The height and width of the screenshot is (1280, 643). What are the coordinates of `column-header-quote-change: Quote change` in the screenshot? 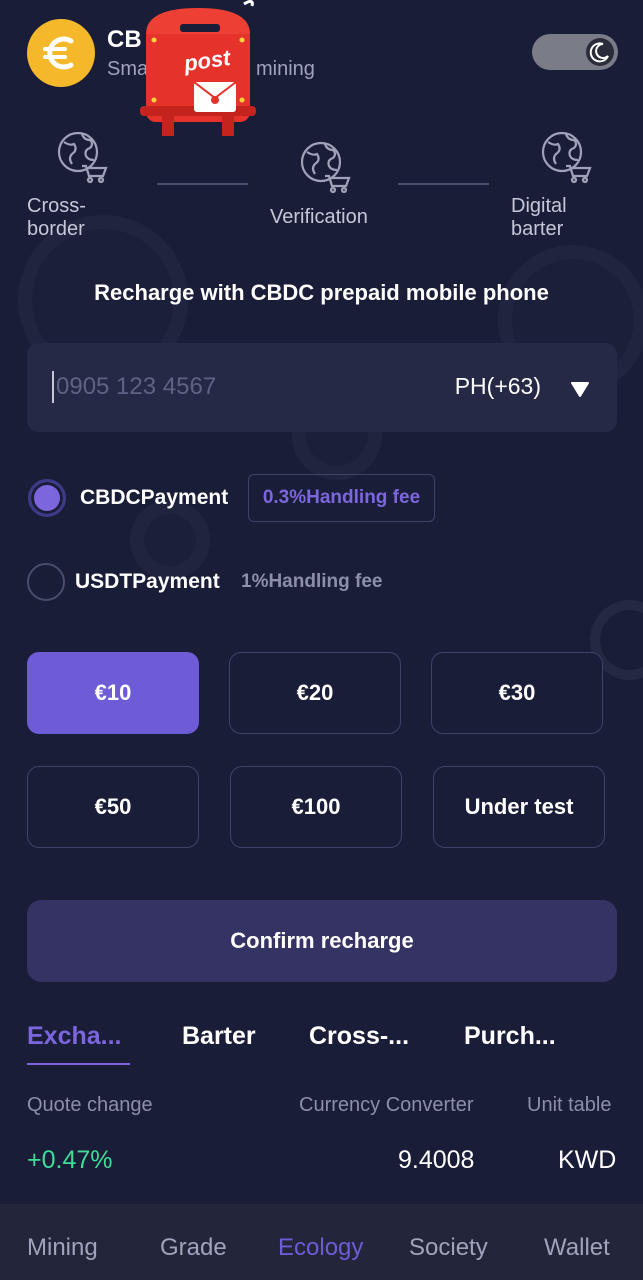 It's located at (90, 1105).